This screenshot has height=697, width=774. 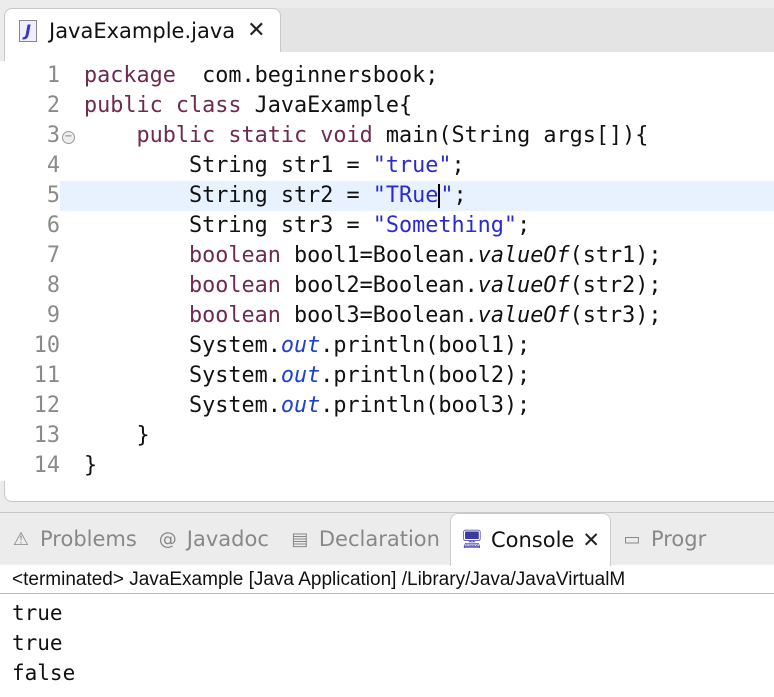 I want to click on tab-problems: ⚠ Problems, so click(x=73, y=539).